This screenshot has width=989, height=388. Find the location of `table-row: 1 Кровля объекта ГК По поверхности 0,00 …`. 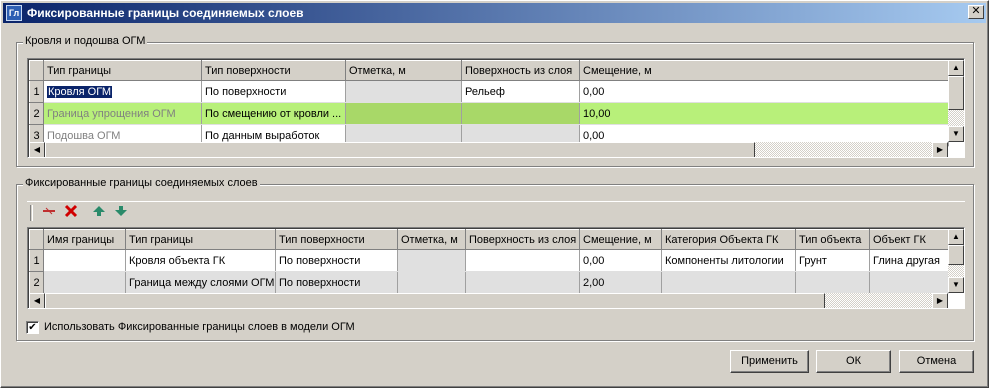

table-row: 1 Кровля объекта ГК По поверхности 0,00 … is located at coordinates (489, 260).